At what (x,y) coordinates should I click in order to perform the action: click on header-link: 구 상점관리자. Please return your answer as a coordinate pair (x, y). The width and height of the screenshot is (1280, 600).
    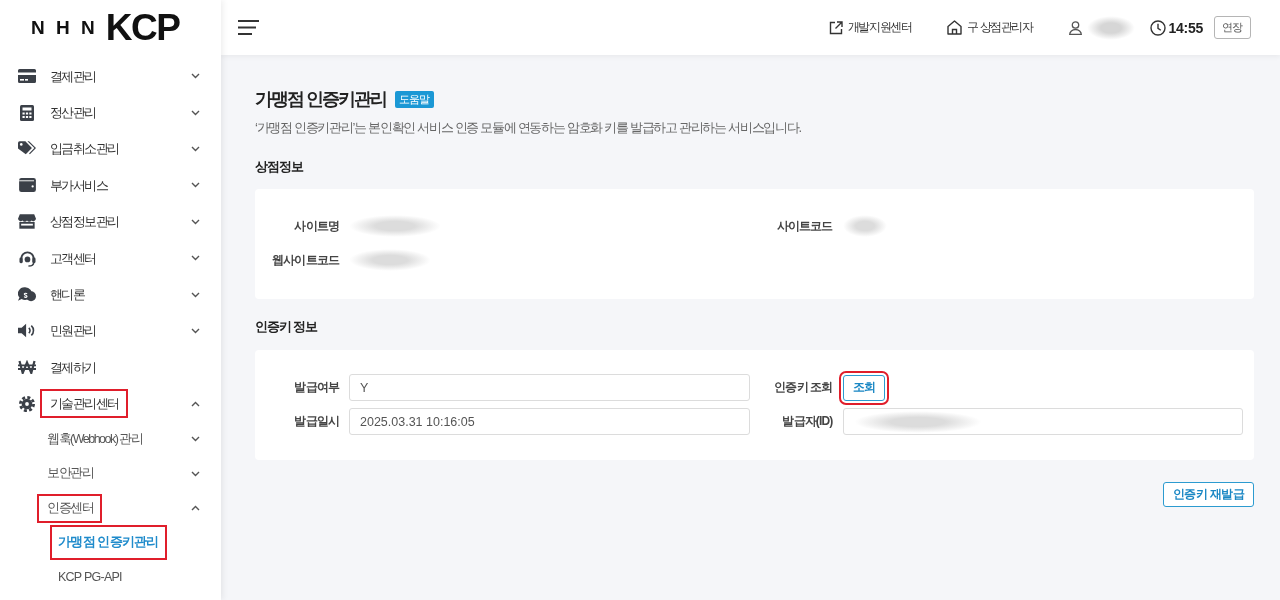
    Looking at the image, I should click on (990, 27).